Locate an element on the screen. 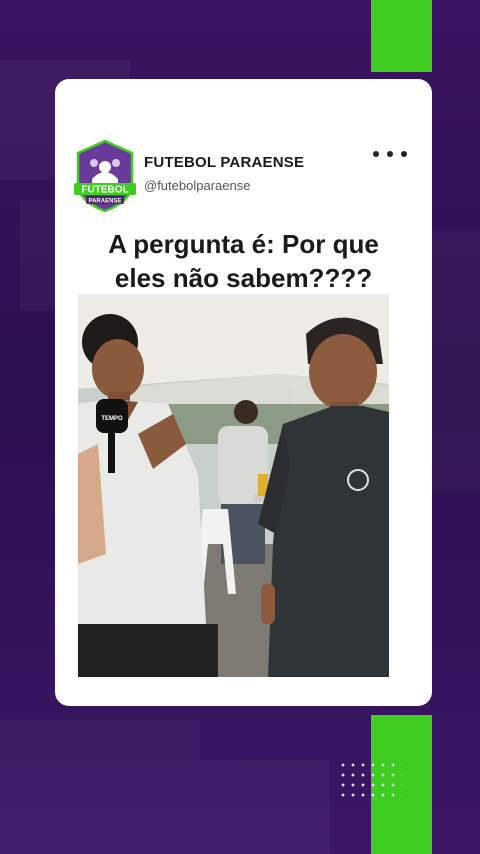  account-name: FUTEBOL PARAENSE is located at coordinates (224, 162).